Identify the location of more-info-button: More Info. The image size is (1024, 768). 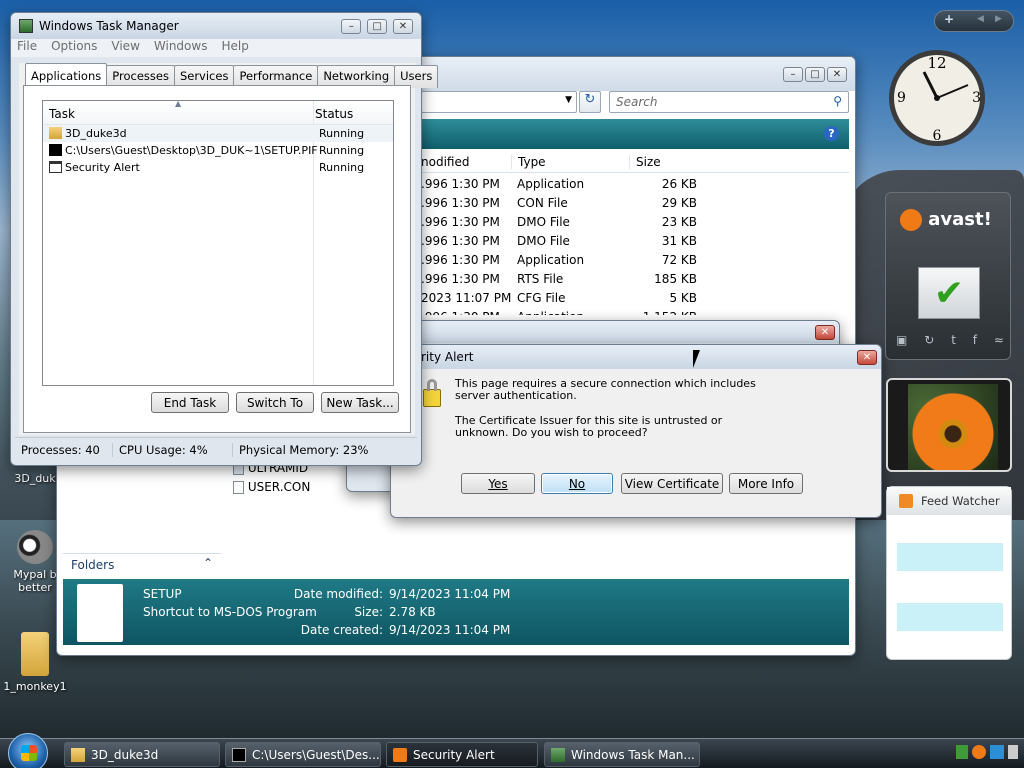
(766, 483).